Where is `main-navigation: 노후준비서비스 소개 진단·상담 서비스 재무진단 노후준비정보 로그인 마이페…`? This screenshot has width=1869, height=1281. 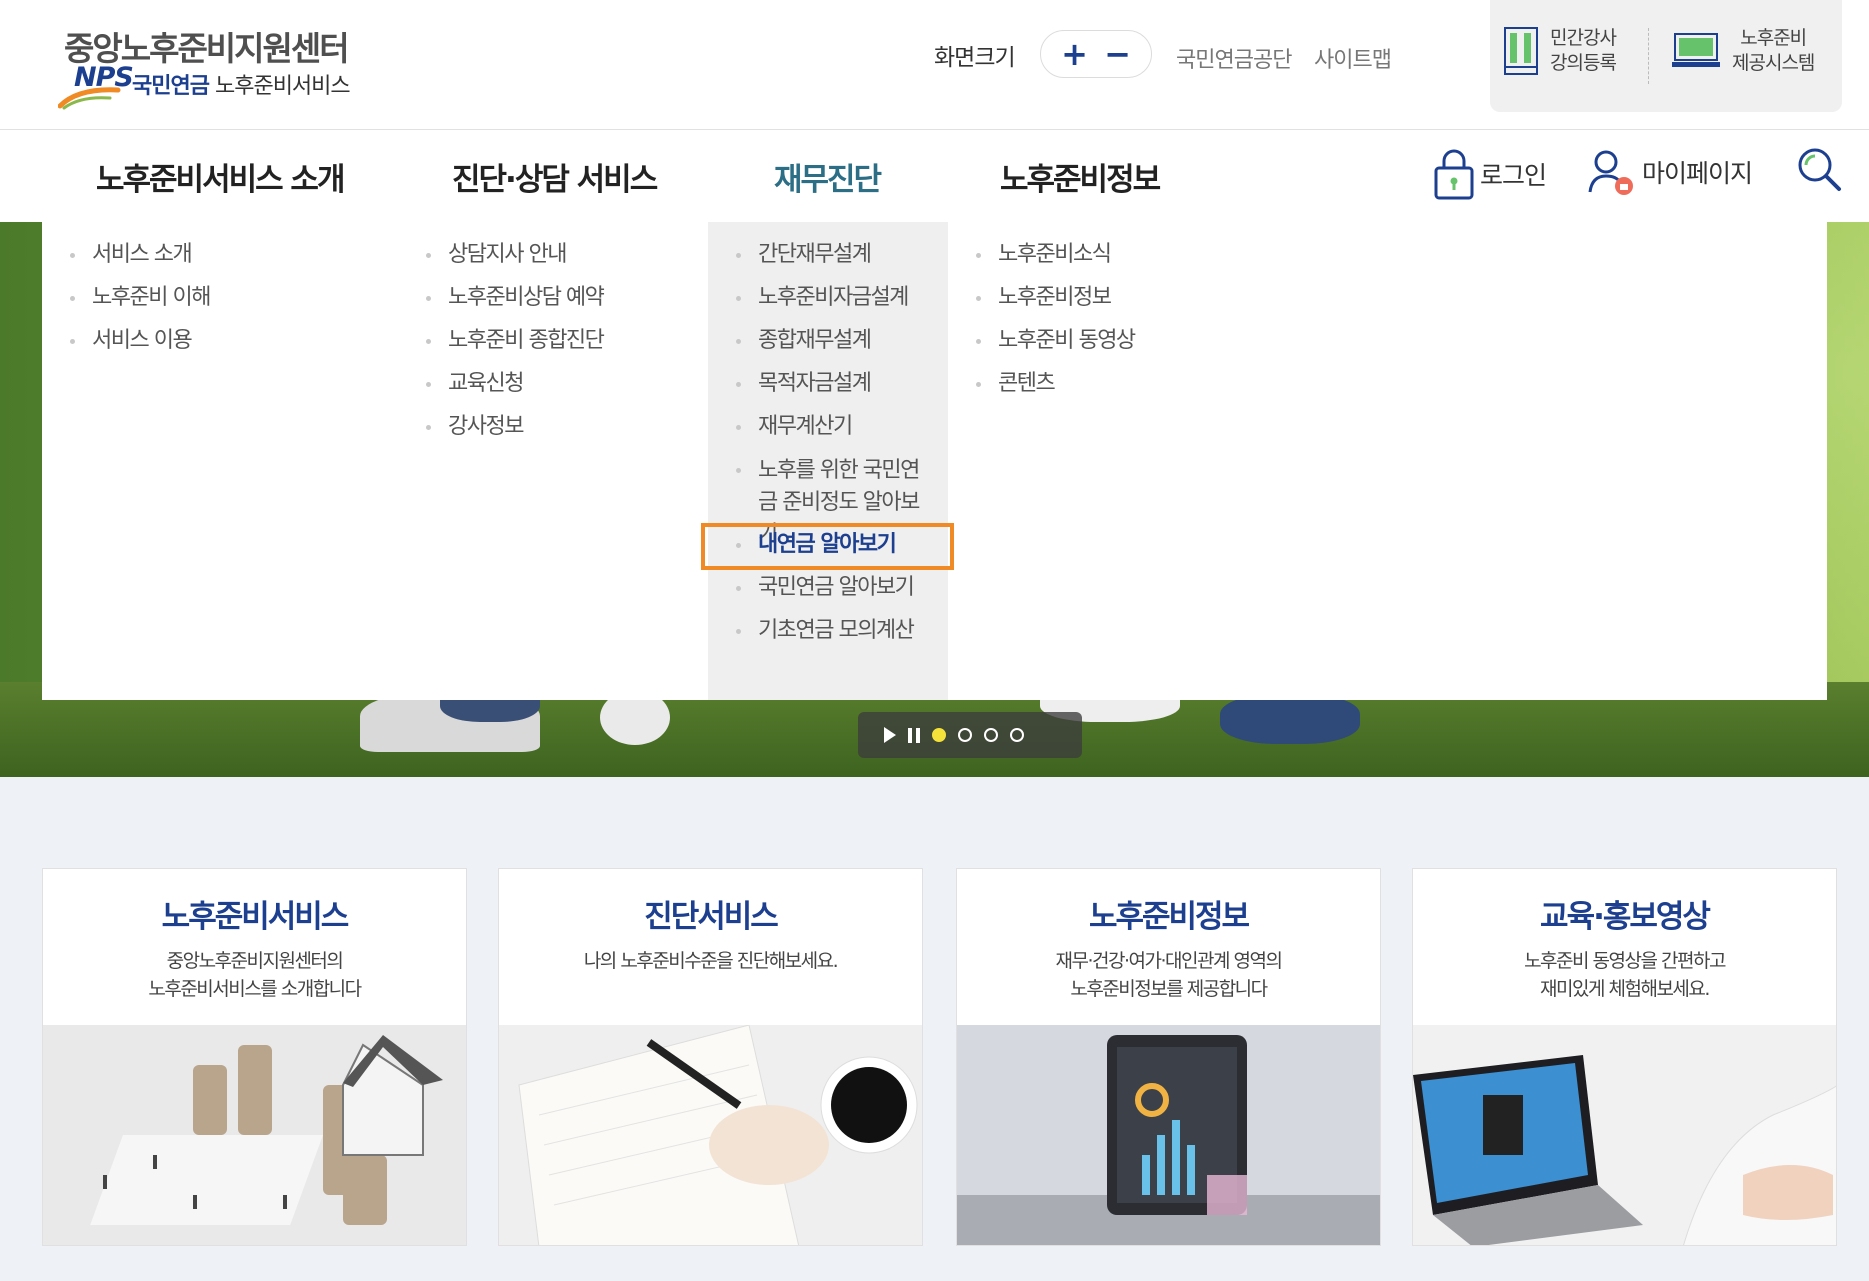 main-navigation: 노후준비서비스 소개 진단·상담 서비스 재무진단 노후준비정보 로그인 마이페… is located at coordinates (934, 176).